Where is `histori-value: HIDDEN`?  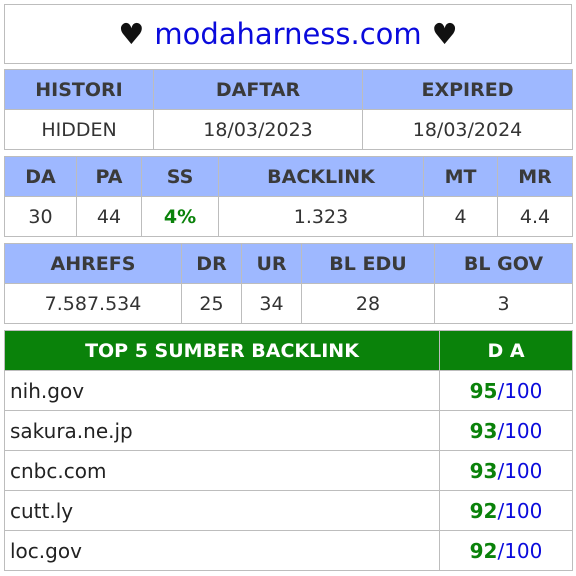
histori-value: HIDDEN is located at coordinates (79, 129).